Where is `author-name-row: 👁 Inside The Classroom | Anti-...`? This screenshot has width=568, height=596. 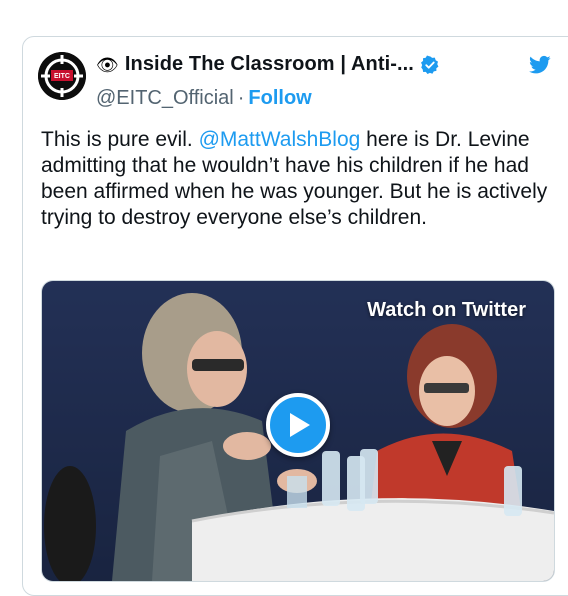 author-name-row: 👁 Inside The Classroom | Anti-... is located at coordinates (268, 64).